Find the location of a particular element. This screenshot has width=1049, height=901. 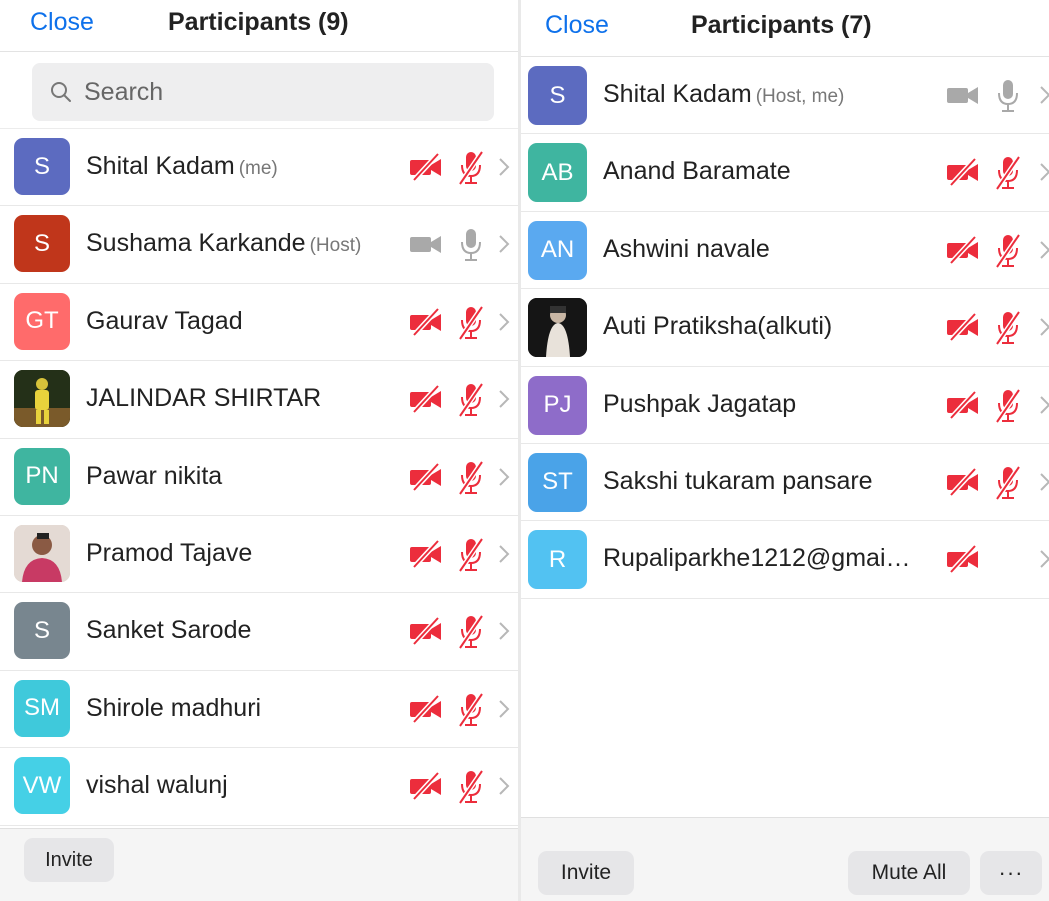

participant-role: (me) is located at coordinates (258, 168).